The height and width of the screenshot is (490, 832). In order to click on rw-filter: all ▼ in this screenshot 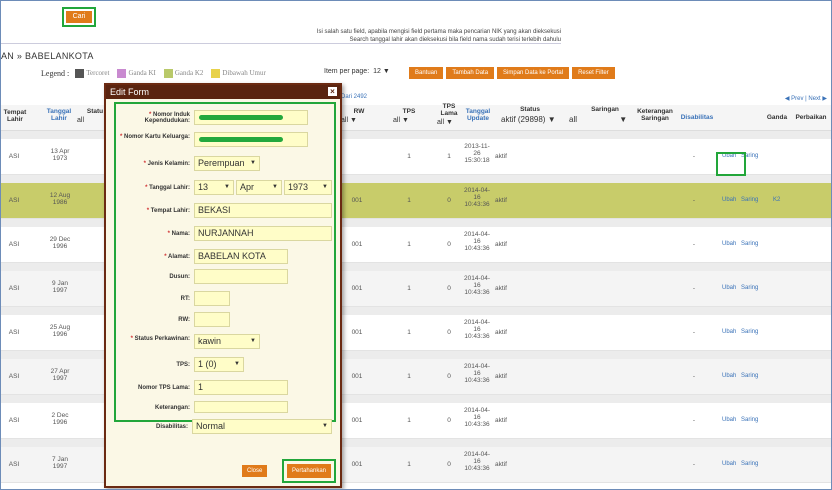, I will do `click(349, 120)`.